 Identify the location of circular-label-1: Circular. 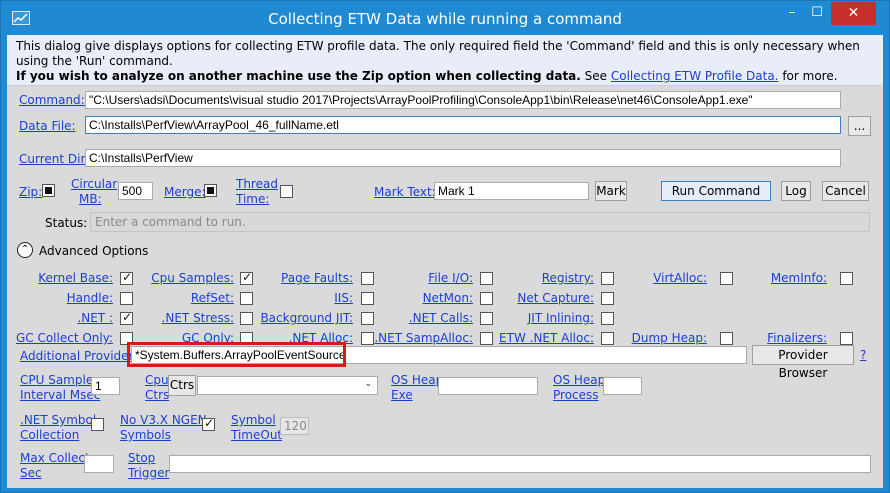
(94, 184).